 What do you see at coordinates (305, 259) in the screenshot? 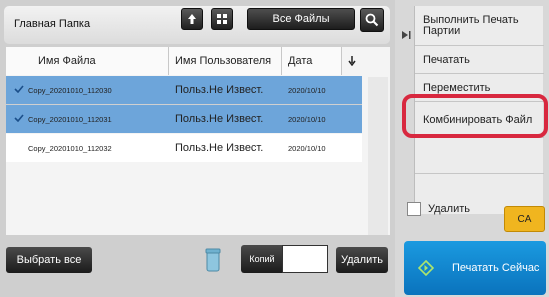
I see `copies-input` at bounding box center [305, 259].